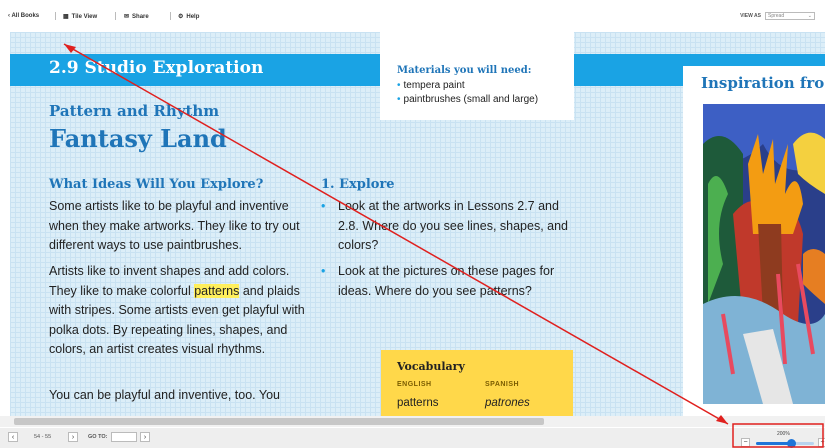 Image resolution: width=825 pixels, height=448 pixels. I want to click on all-books-link: ‹ All Books, so click(23, 16).